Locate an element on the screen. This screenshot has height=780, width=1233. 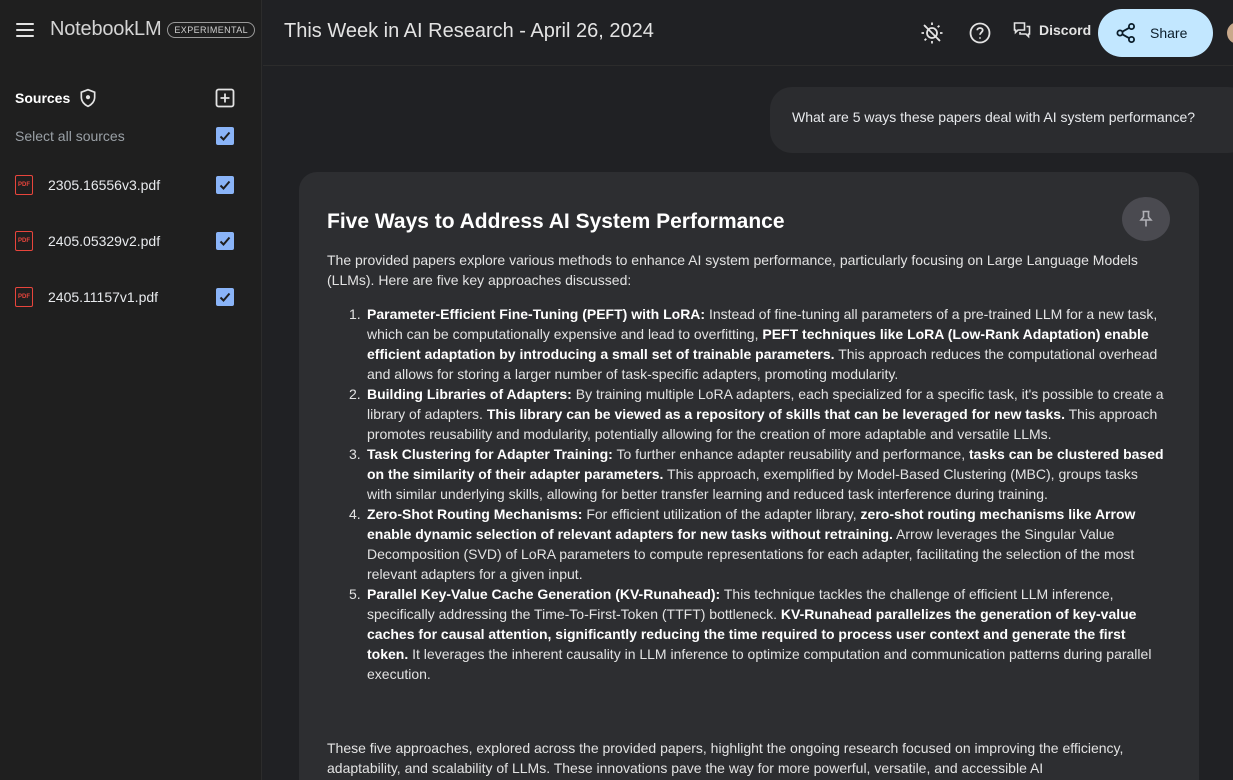
help-icon is located at coordinates (980, 33).